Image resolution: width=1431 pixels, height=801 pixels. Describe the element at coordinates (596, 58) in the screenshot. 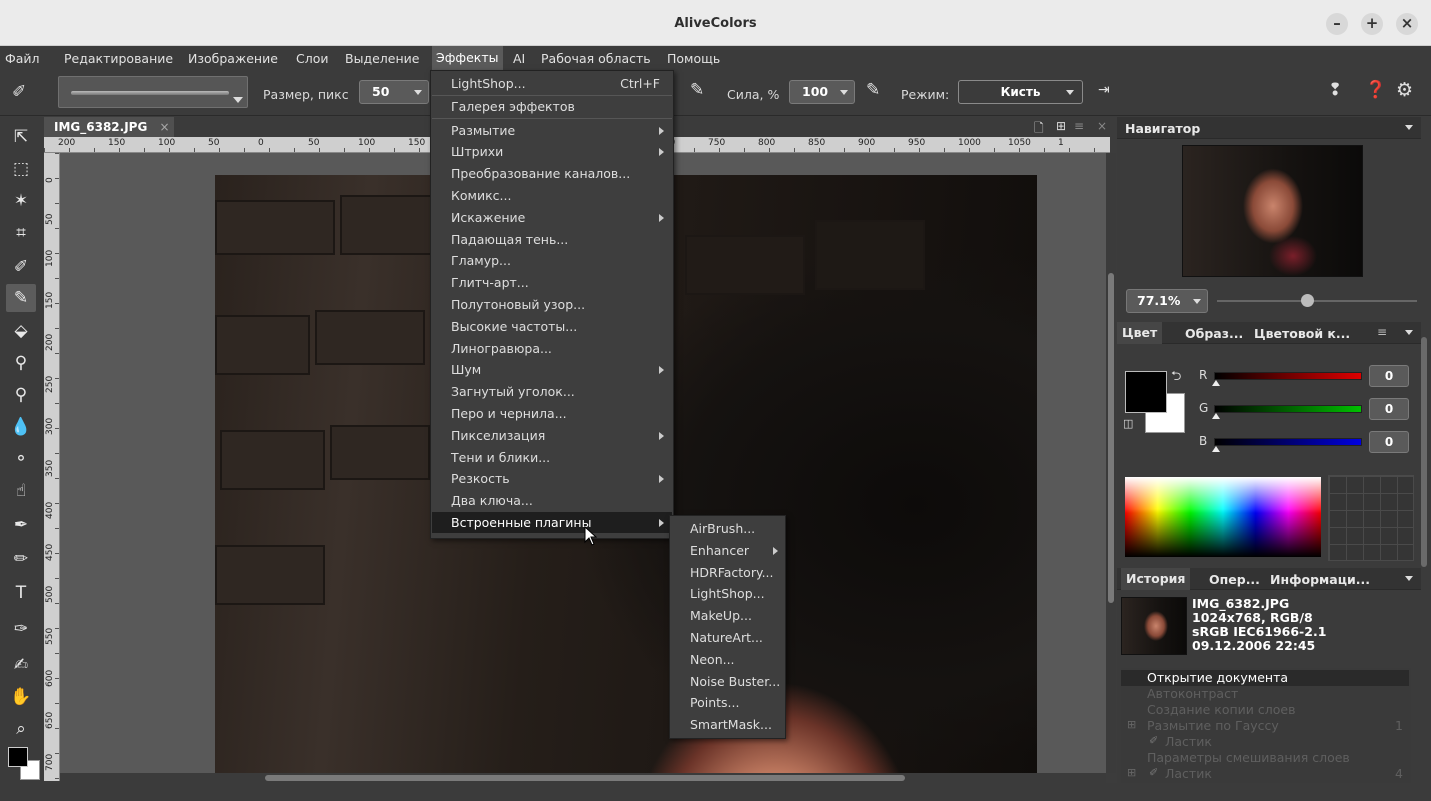

I see `menu-workspace: Рабочая область` at that location.